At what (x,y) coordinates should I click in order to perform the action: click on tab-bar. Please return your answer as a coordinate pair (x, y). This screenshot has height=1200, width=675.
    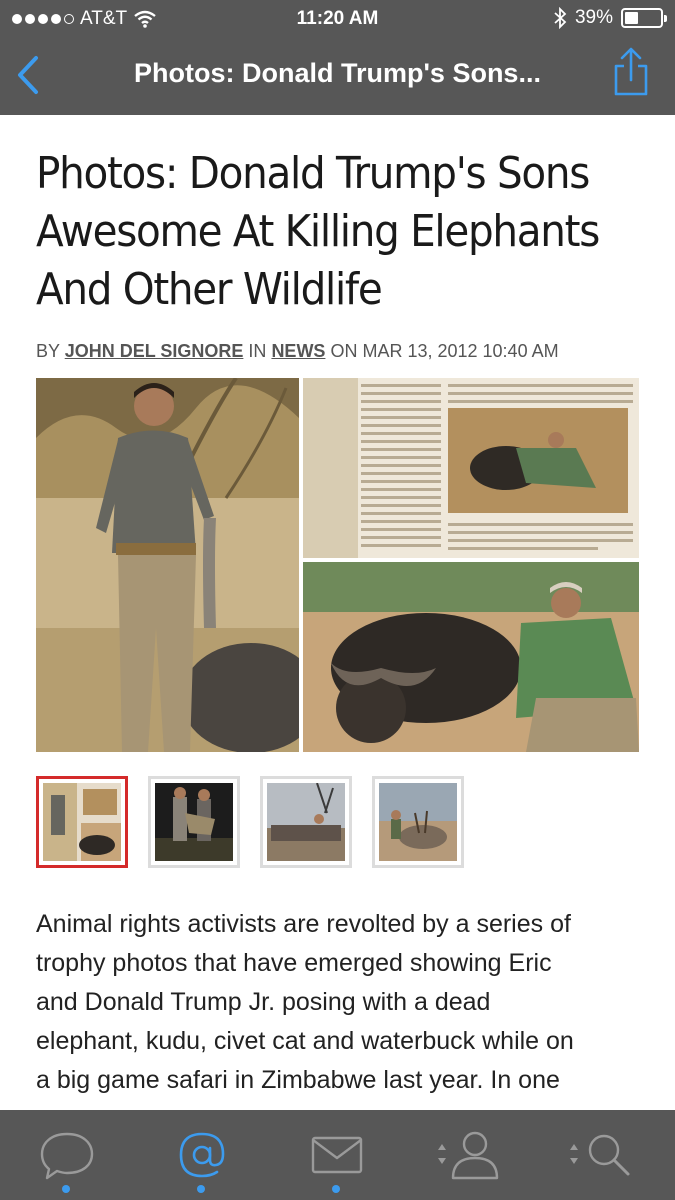
    Looking at the image, I should click on (337, 1155).